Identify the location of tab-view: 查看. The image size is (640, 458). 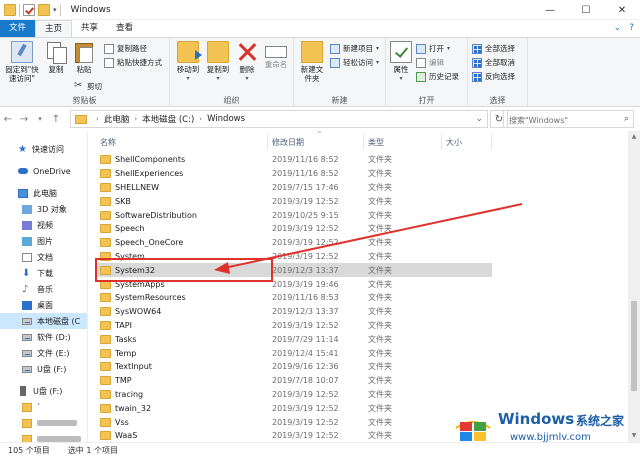
(124, 28).